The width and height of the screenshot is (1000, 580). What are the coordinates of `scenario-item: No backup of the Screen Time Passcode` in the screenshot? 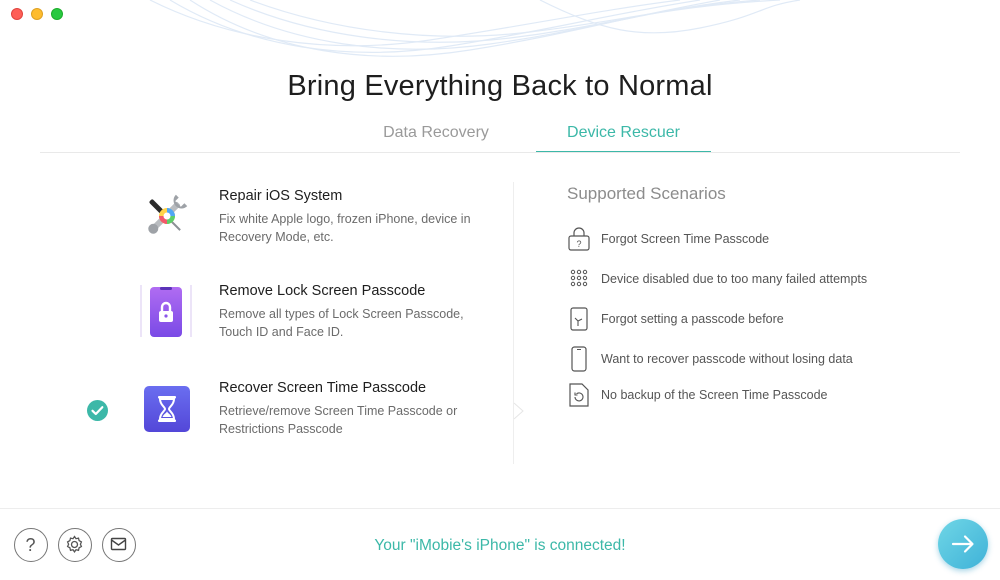 It's located at (767, 395).